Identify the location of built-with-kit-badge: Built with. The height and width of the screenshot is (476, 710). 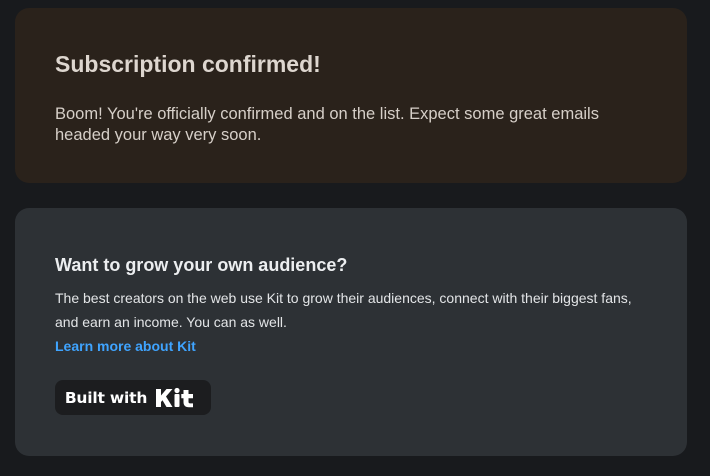
(133, 397).